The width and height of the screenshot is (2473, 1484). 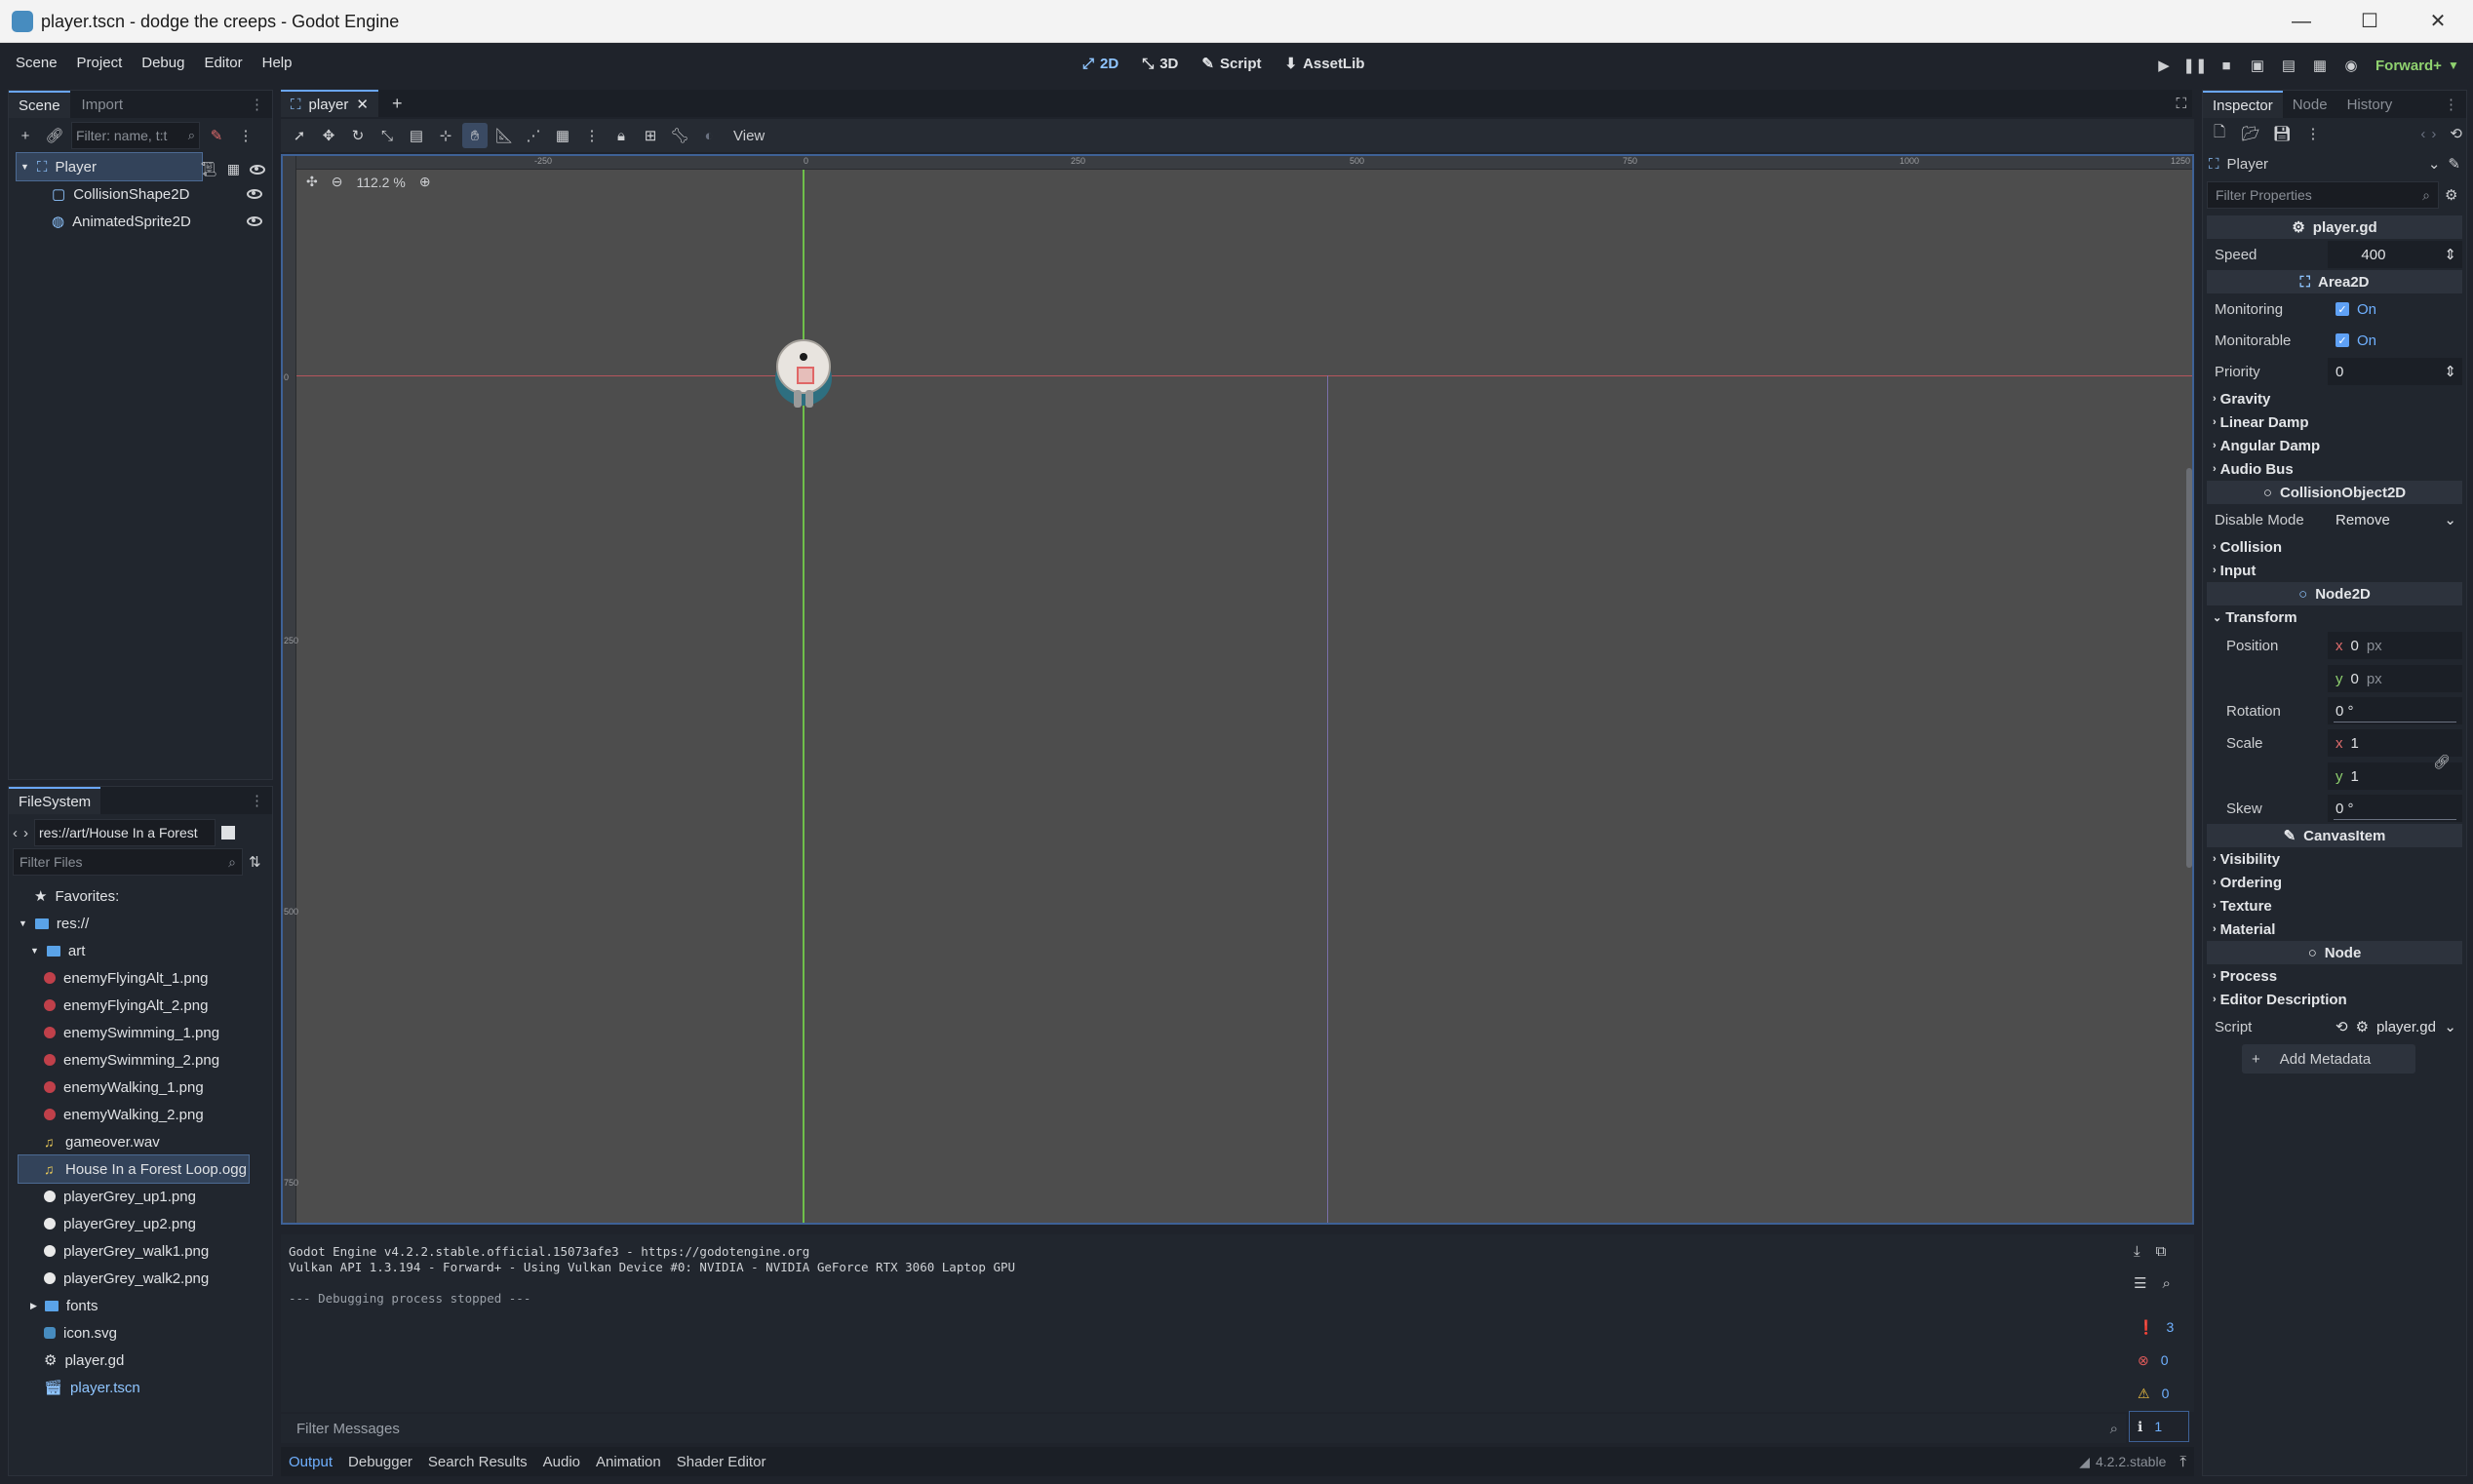 What do you see at coordinates (2189, 668) in the screenshot?
I see `viewport-vertical-scrollbar` at bounding box center [2189, 668].